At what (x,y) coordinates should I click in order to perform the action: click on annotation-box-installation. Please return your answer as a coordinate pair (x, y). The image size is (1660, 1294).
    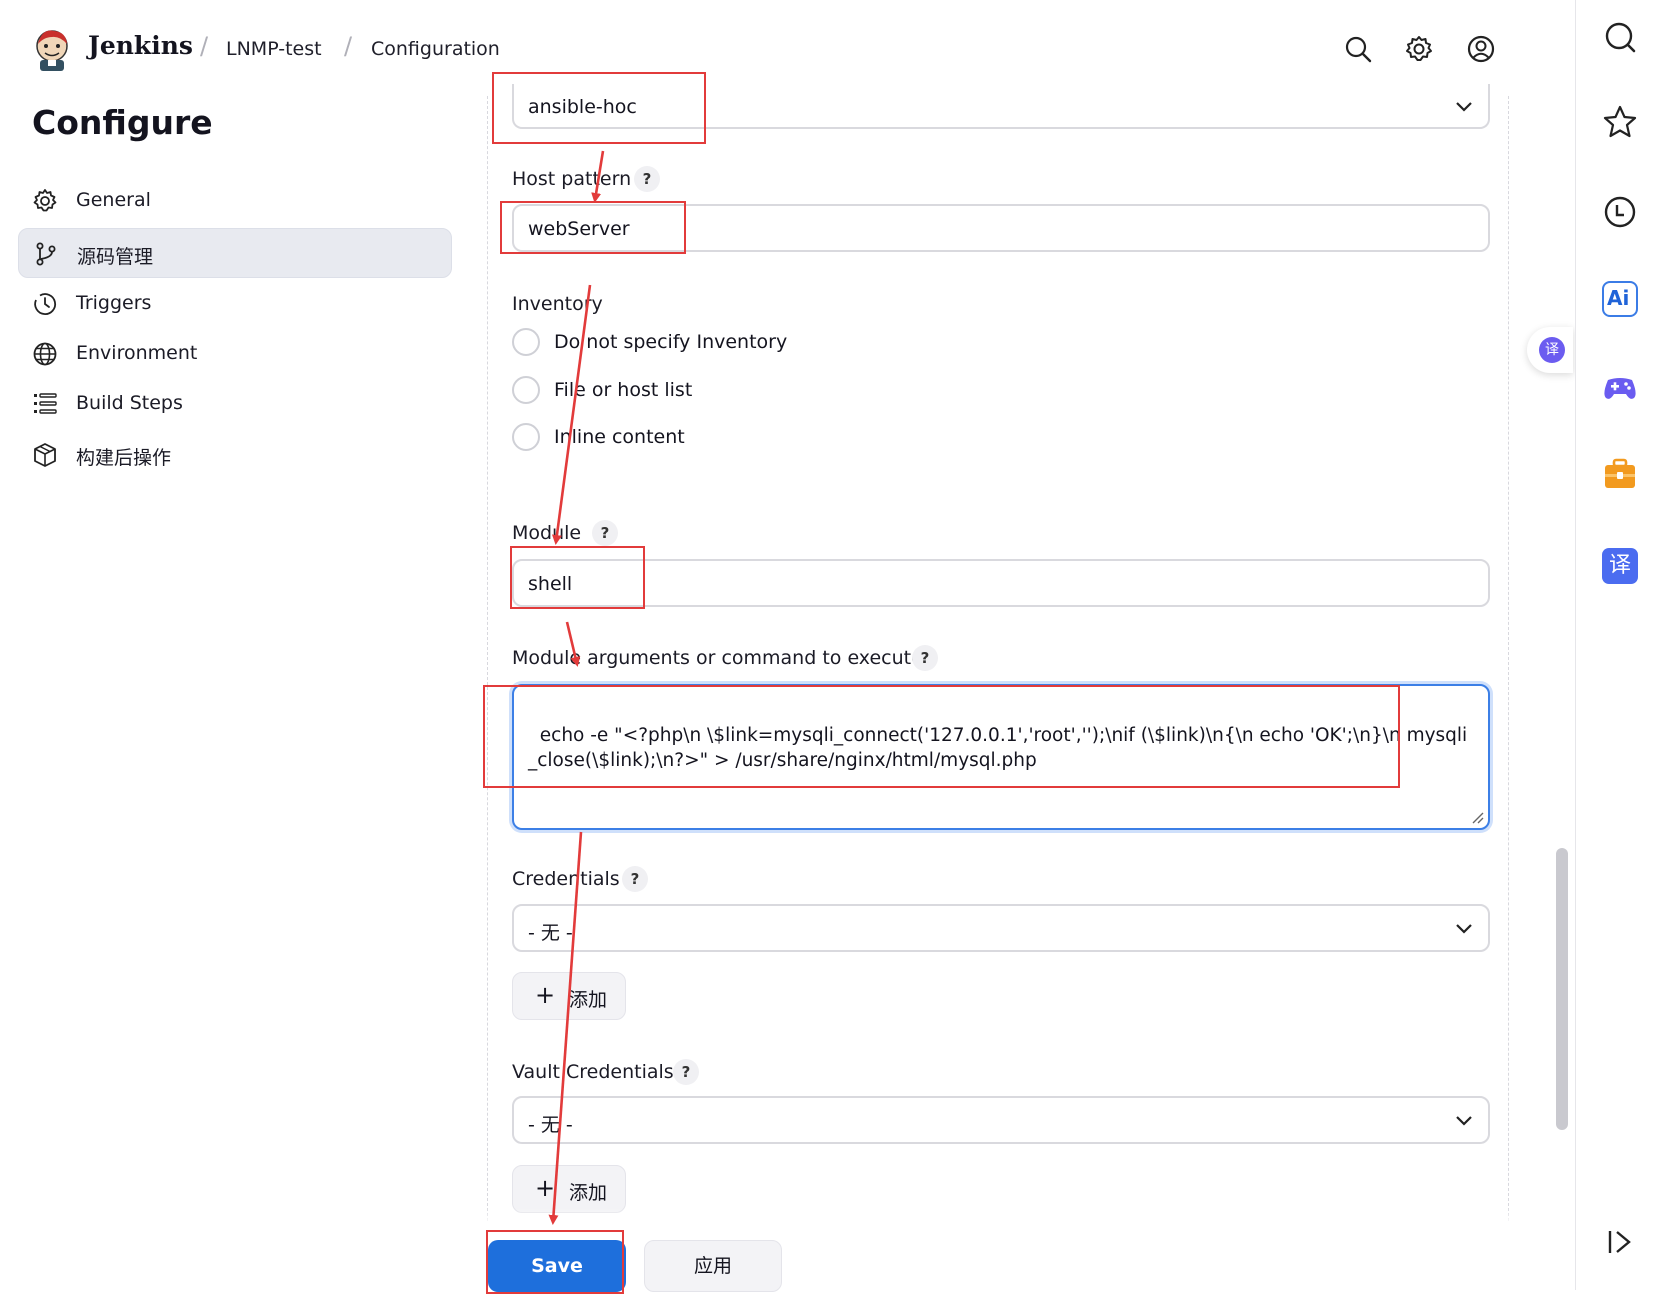
    Looking at the image, I should click on (599, 108).